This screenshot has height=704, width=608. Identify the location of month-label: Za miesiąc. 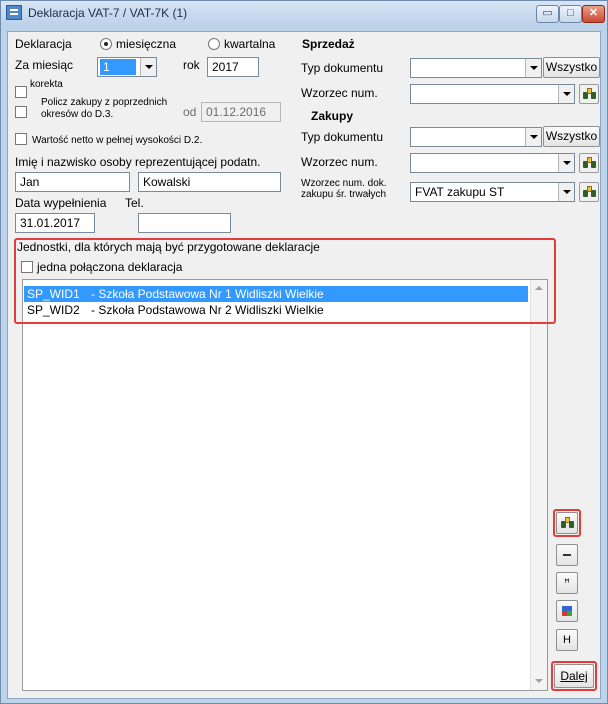
(44, 65).